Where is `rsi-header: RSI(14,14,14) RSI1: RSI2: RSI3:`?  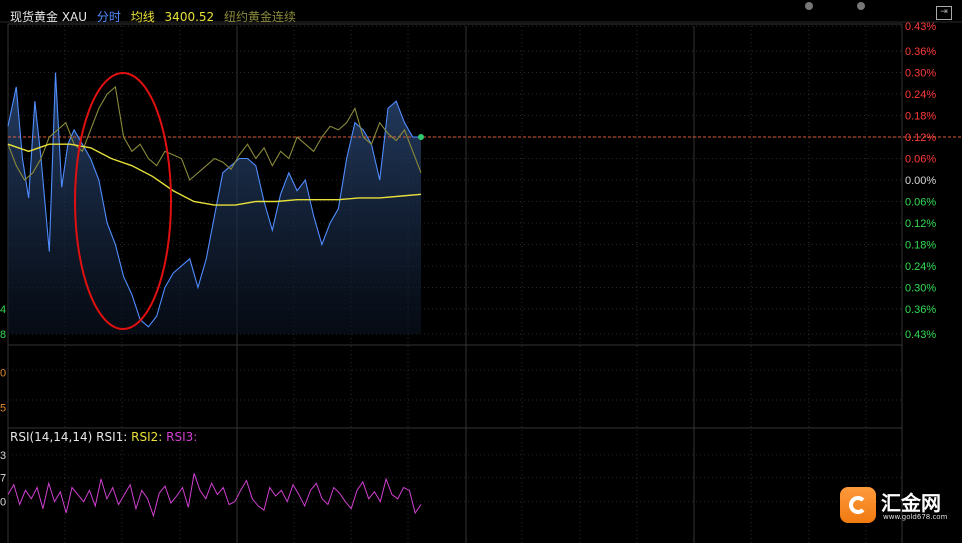 rsi-header: RSI(14,14,14) RSI1: RSI2: RSI3: is located at coordinates (103, 437).